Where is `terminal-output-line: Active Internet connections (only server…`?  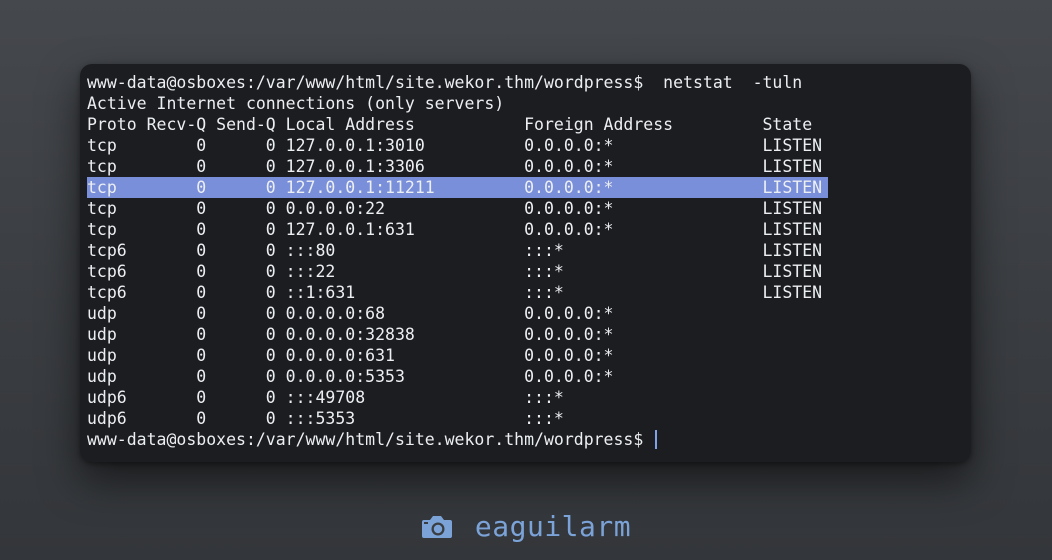 terminal-output-line: Active Internet connections (only server… is located at coordinates (296, 103).